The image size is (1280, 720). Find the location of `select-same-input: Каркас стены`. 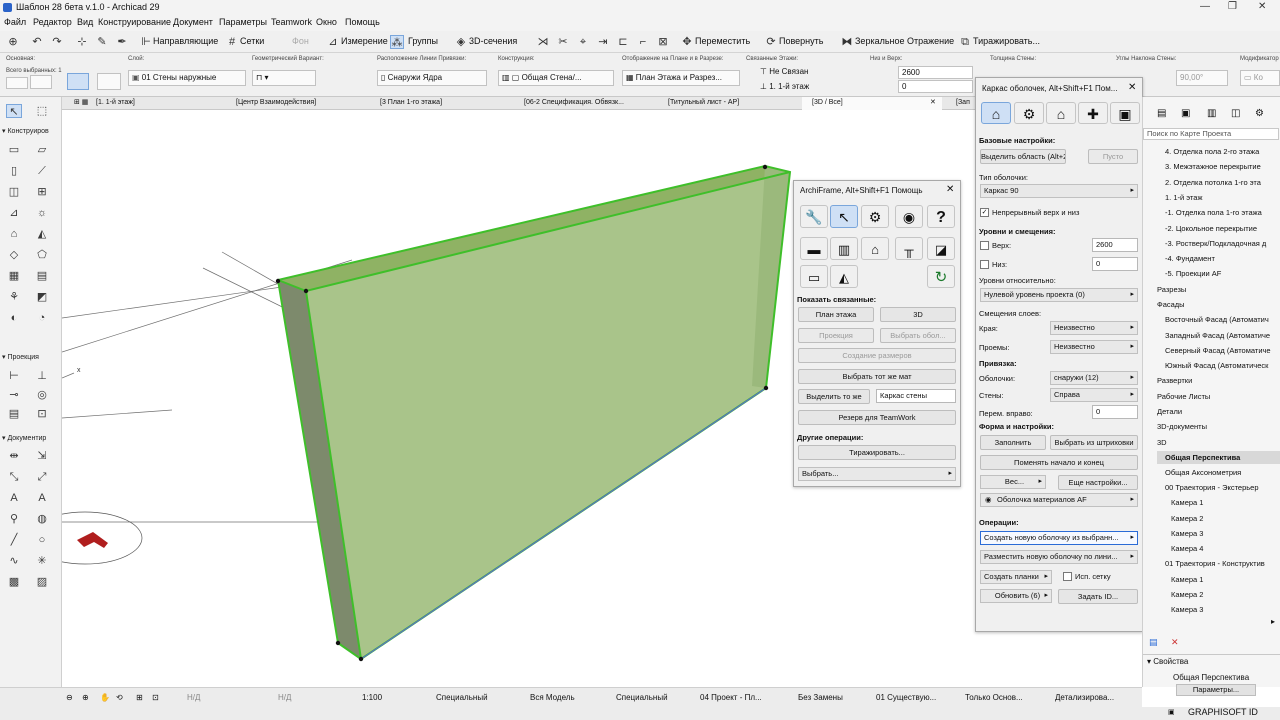

select-same-input: Каркас стены is located at coordinates (916, 396).